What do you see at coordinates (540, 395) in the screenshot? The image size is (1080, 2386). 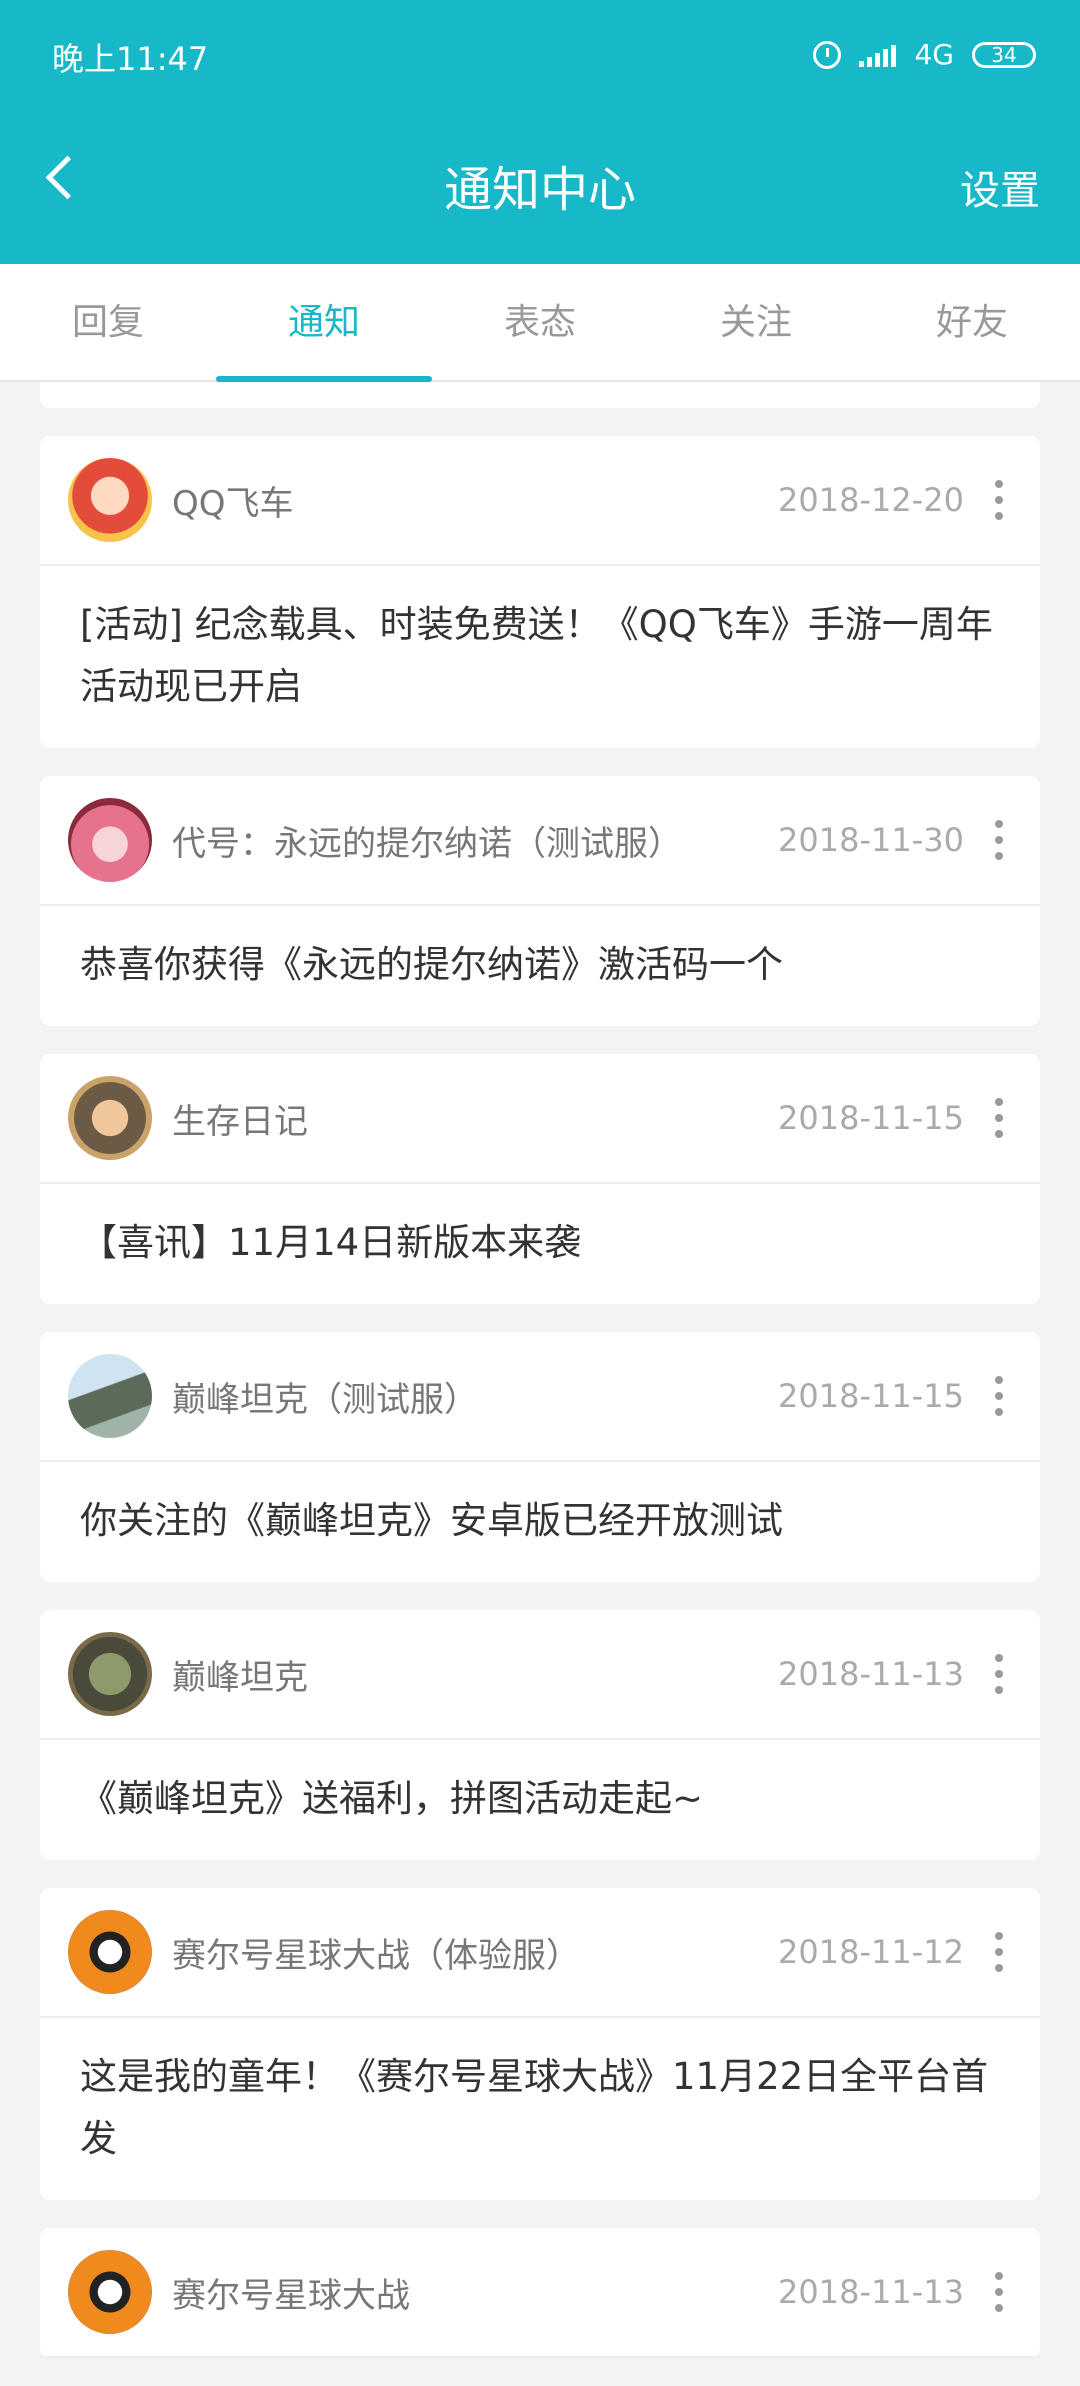 I see `list-item-partial` at bounding box center [540, 395].